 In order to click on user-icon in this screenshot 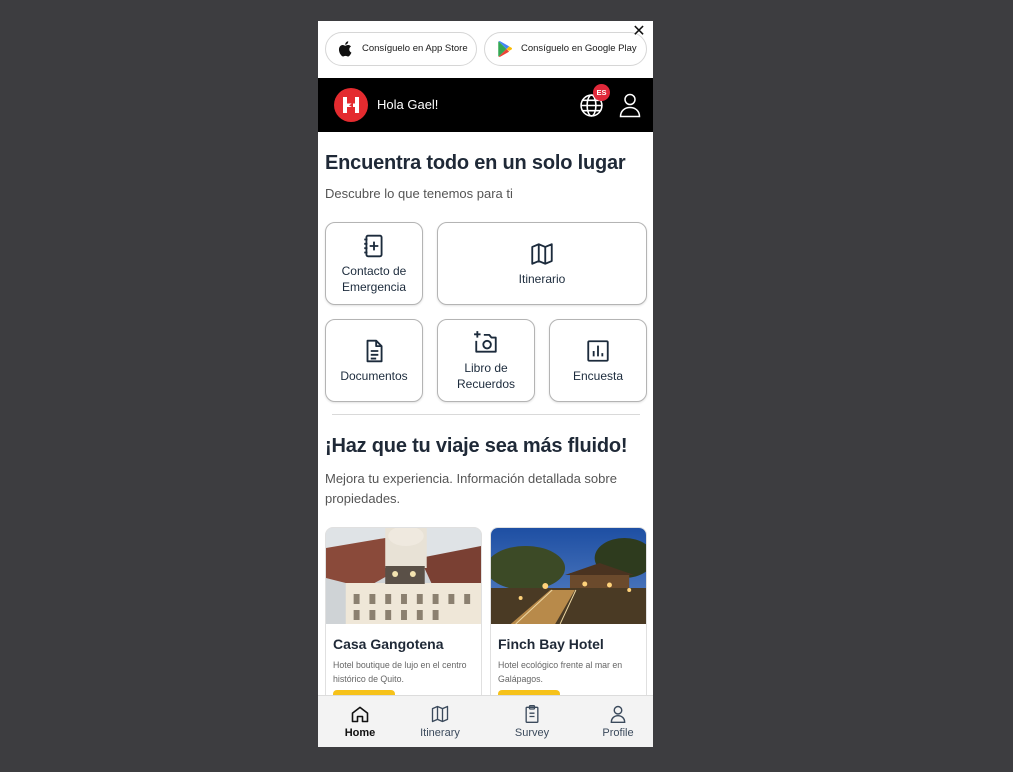, I will do `click(618, 714)`.